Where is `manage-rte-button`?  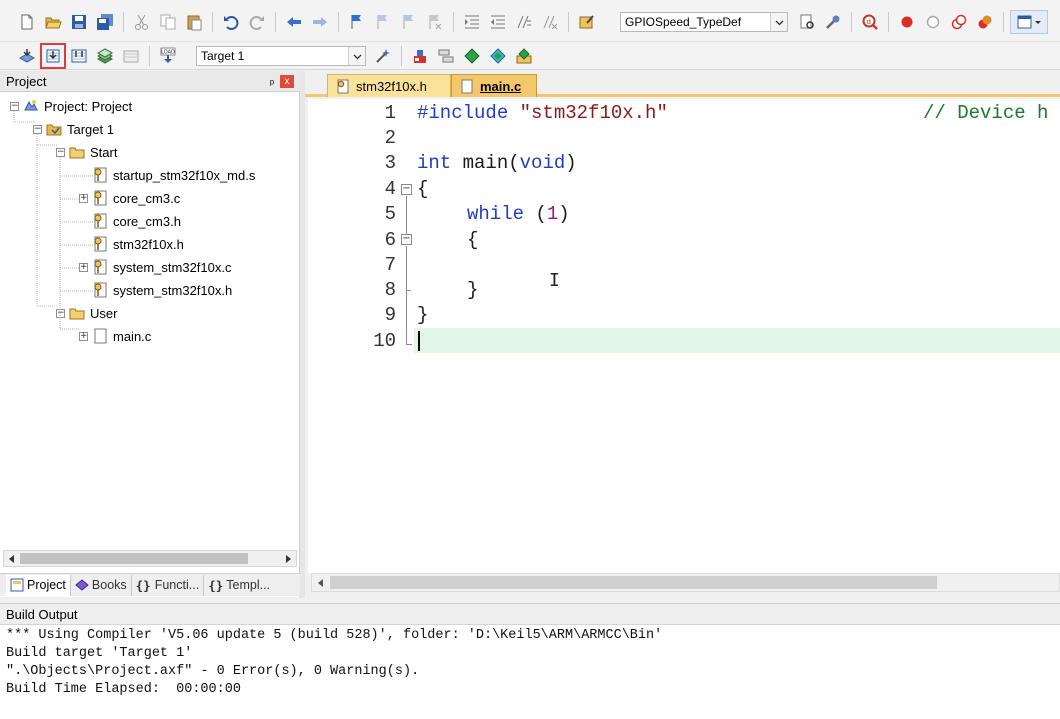 manage-rte-button is located at coordinates (472, 56).